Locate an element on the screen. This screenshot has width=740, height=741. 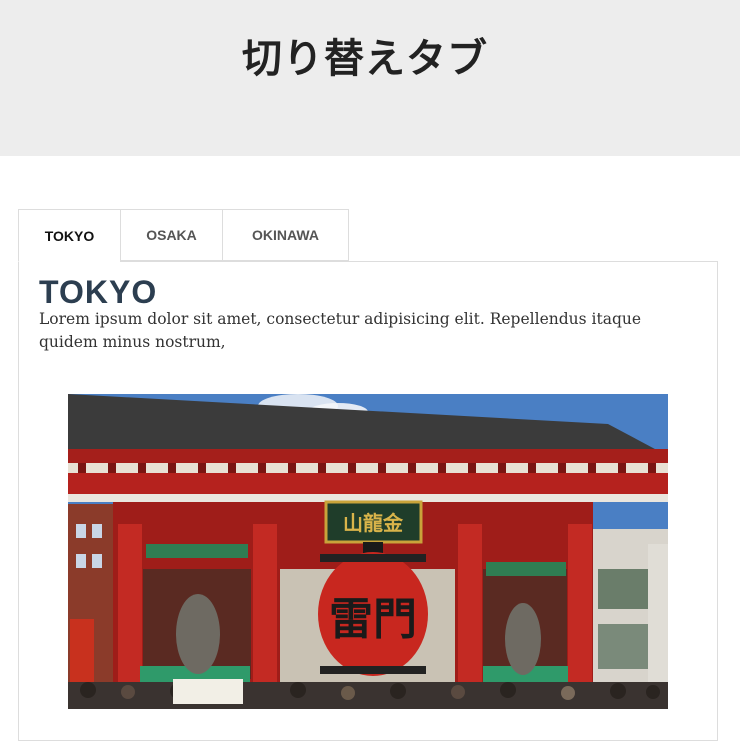
panel-heading: TOKYO is located at coordinates (98, 292).